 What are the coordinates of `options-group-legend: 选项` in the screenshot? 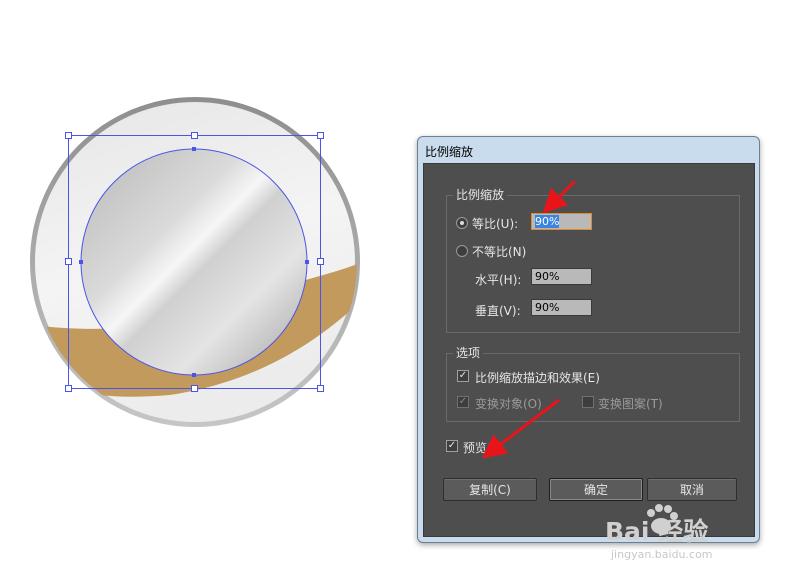 It's located at (468, 352).